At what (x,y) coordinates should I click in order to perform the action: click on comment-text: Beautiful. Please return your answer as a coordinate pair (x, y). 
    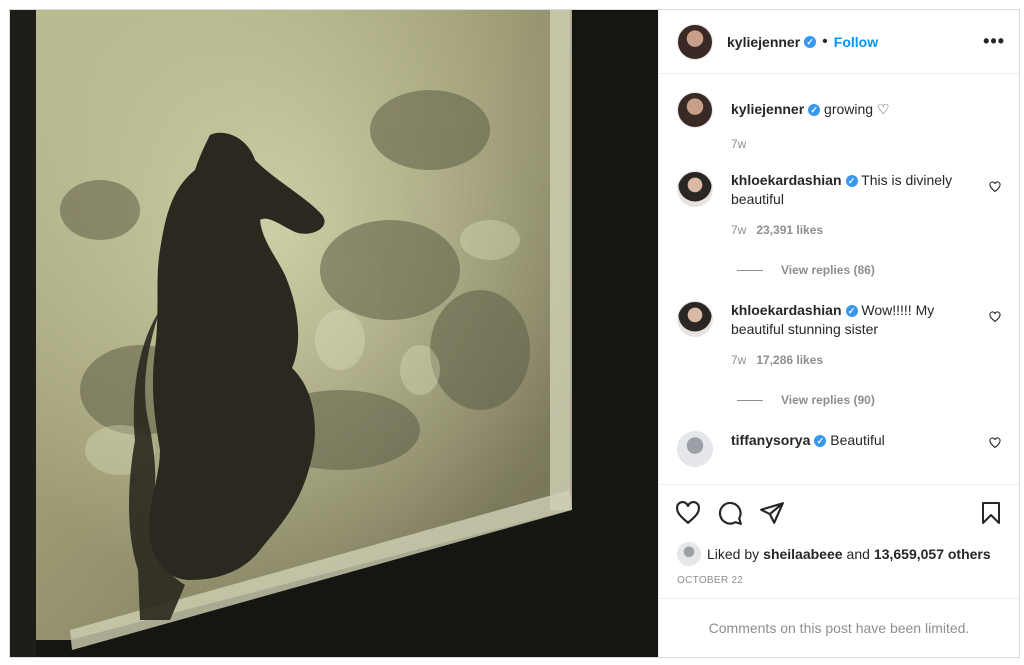
    Looking at the image, I should click on (857, 440).